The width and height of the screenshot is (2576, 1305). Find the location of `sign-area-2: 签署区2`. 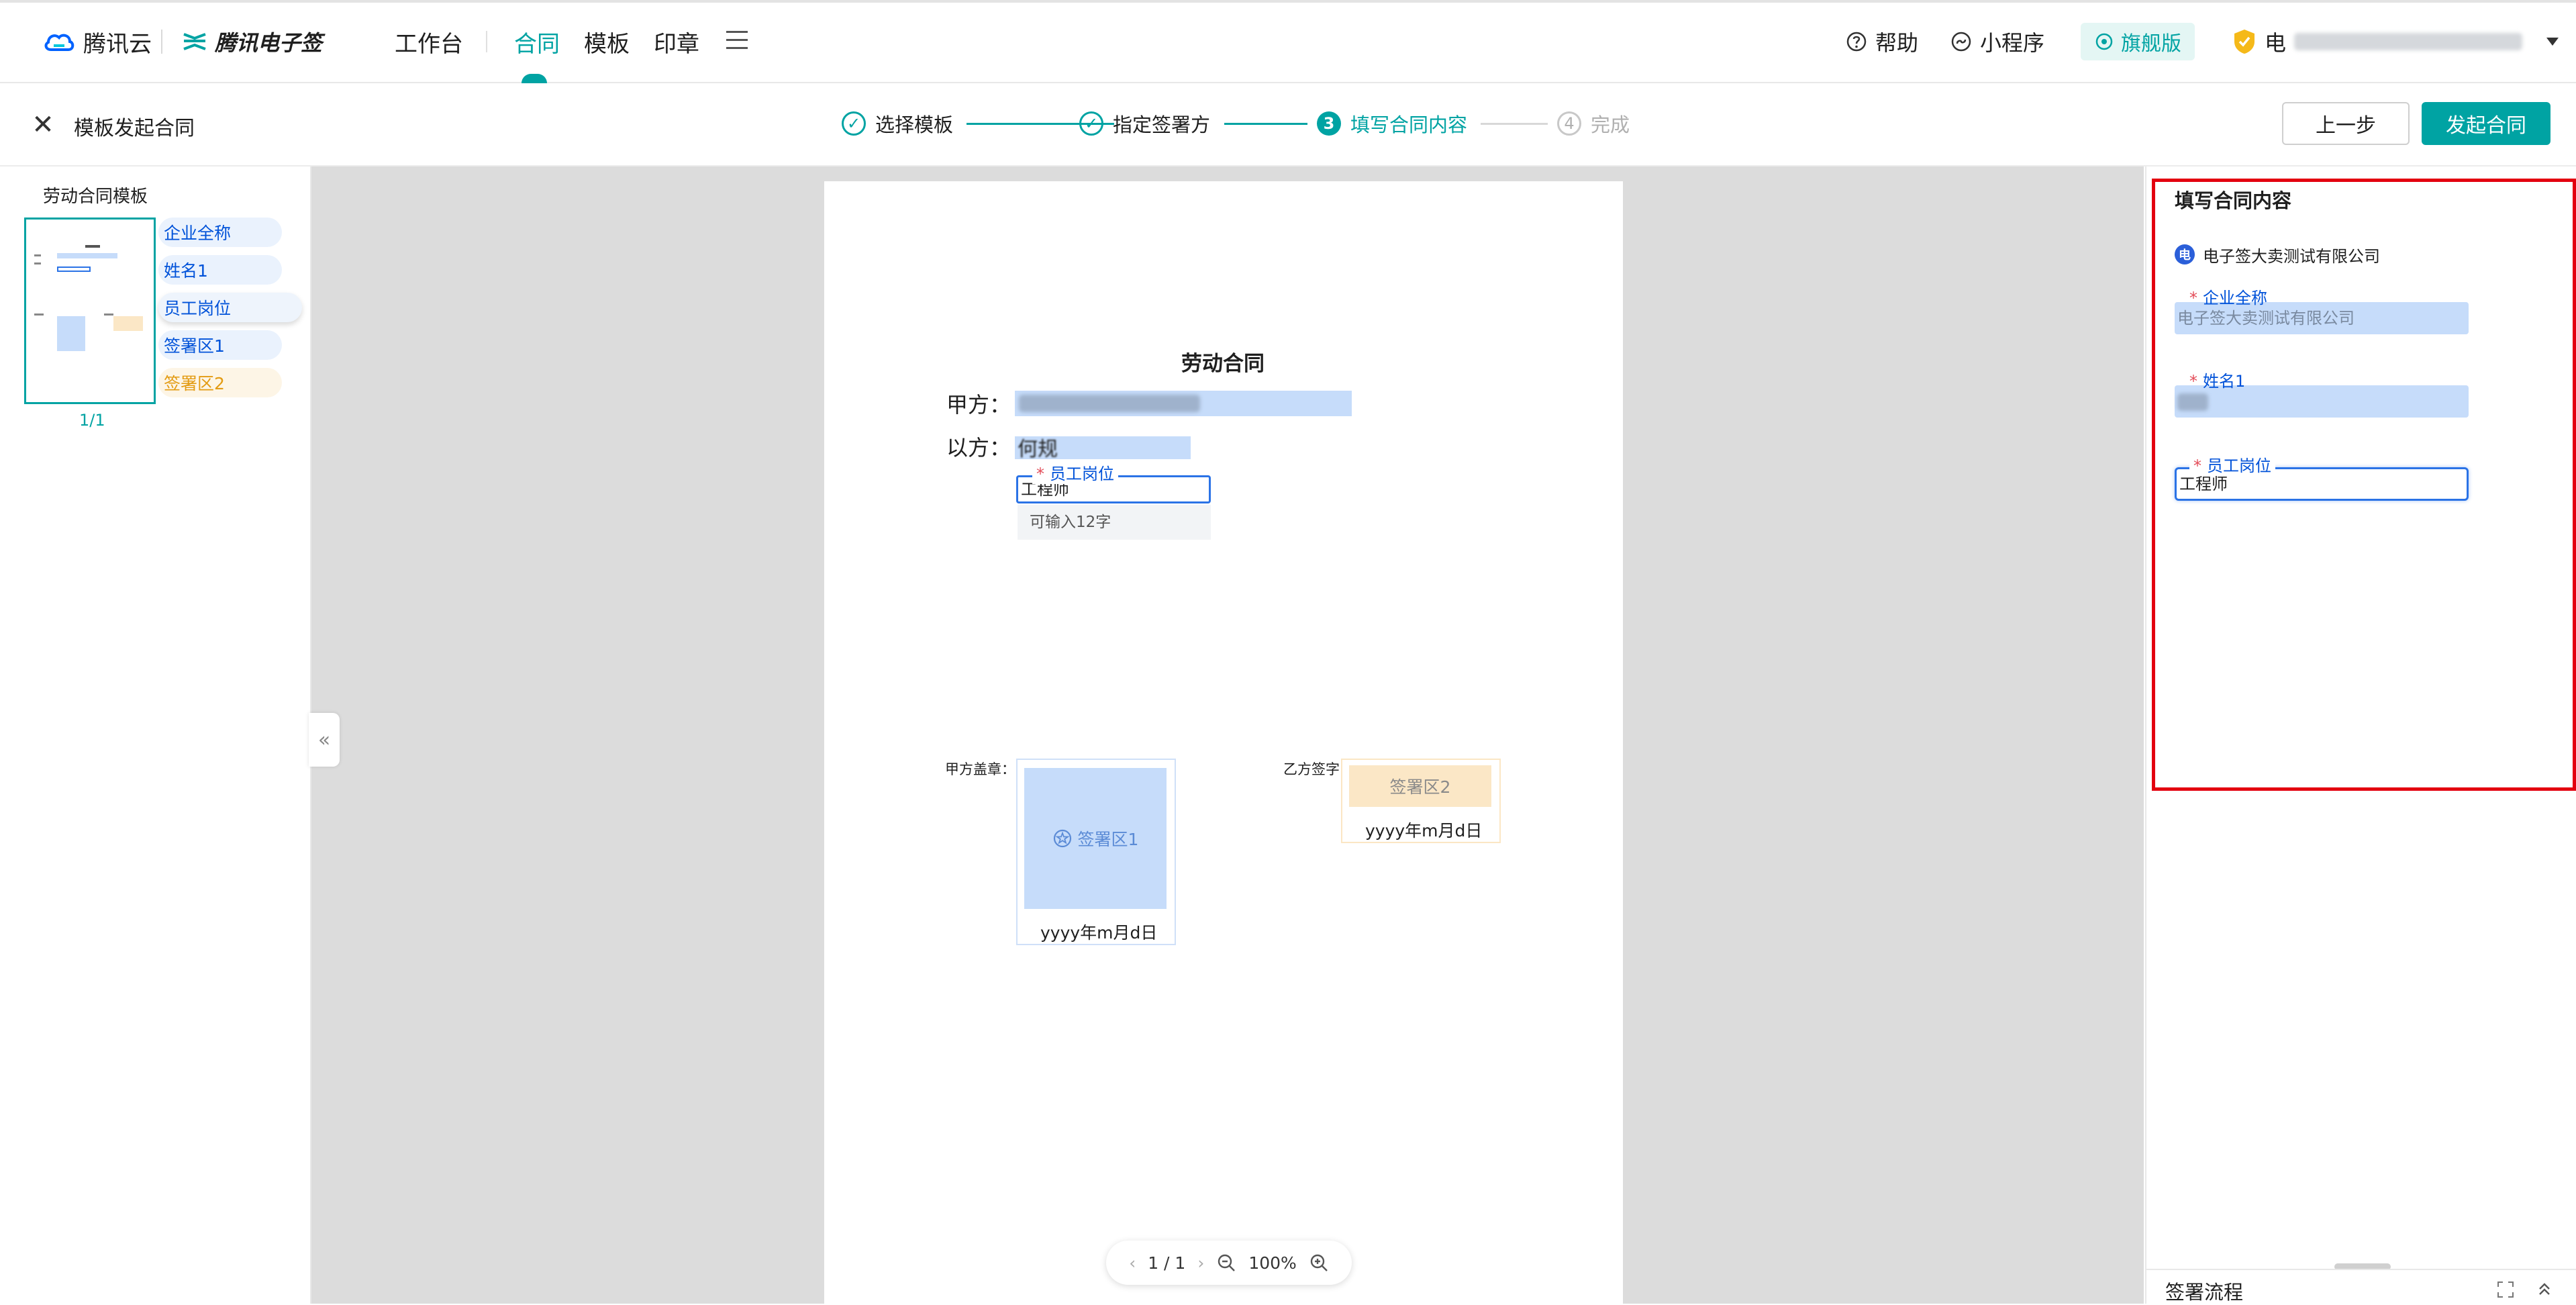

sign-area-2: 签署区2 is located at coordinates (1420, 786).